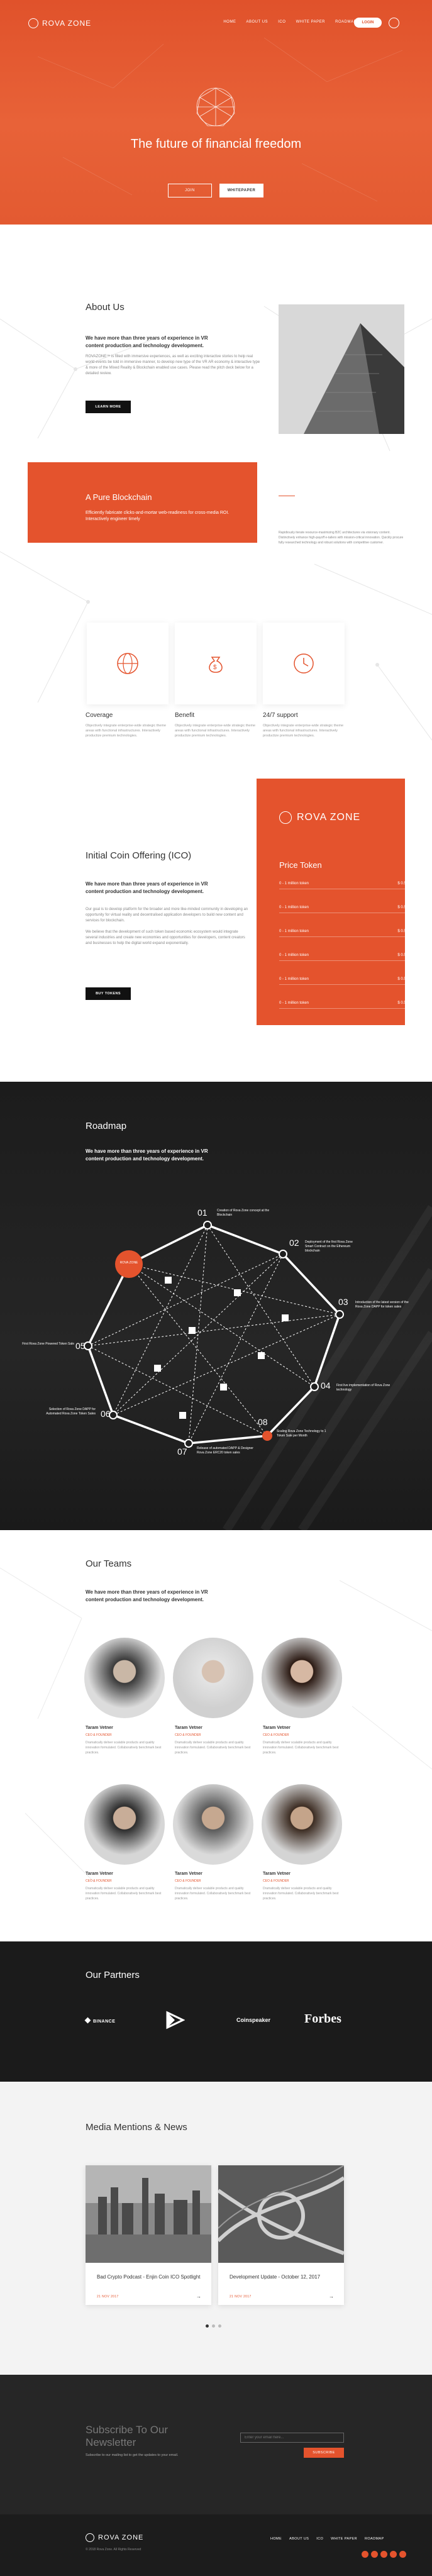 The height and width of the screenshot is (2576, 432). I want to click on youtube-icon, so click(402, 2554).